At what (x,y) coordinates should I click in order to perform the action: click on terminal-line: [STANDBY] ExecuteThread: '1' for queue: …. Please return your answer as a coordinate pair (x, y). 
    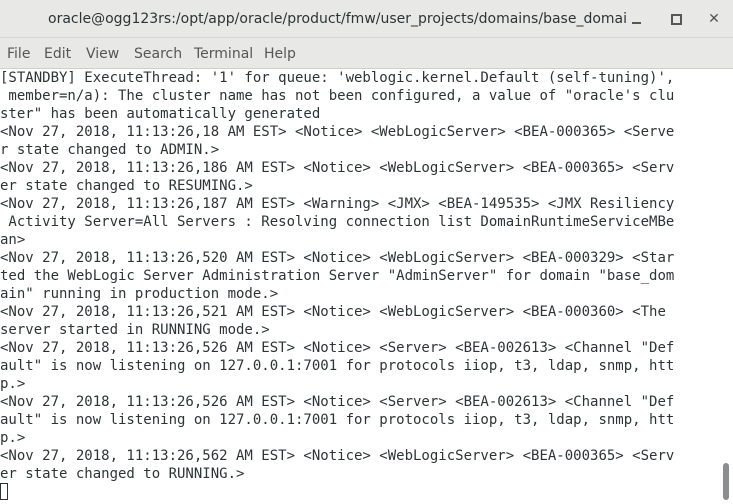
    Looking at the image, I should click on (337, 78).